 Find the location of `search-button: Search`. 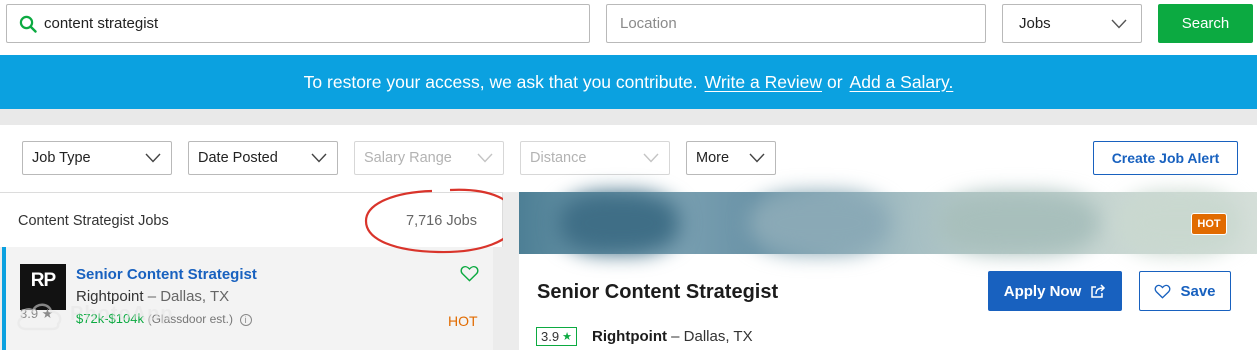

search-button: Search is located at coordinates (1205, 23).